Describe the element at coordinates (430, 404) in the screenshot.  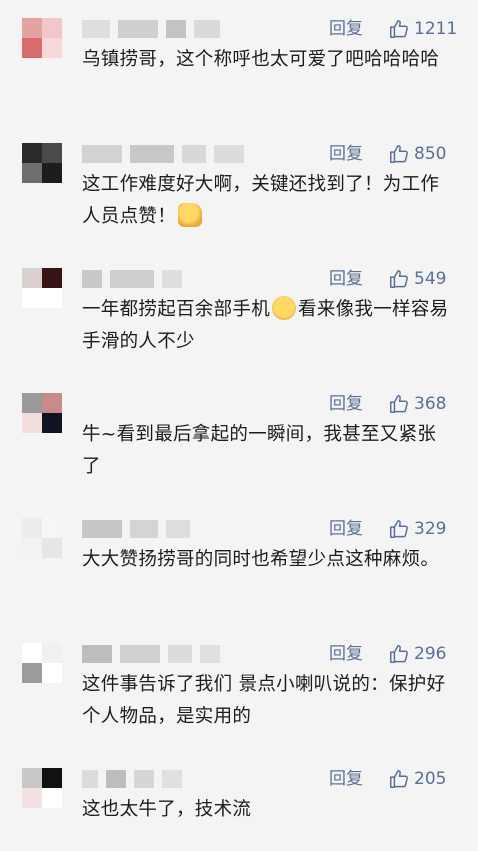
I see `like-count: 368` at that location.